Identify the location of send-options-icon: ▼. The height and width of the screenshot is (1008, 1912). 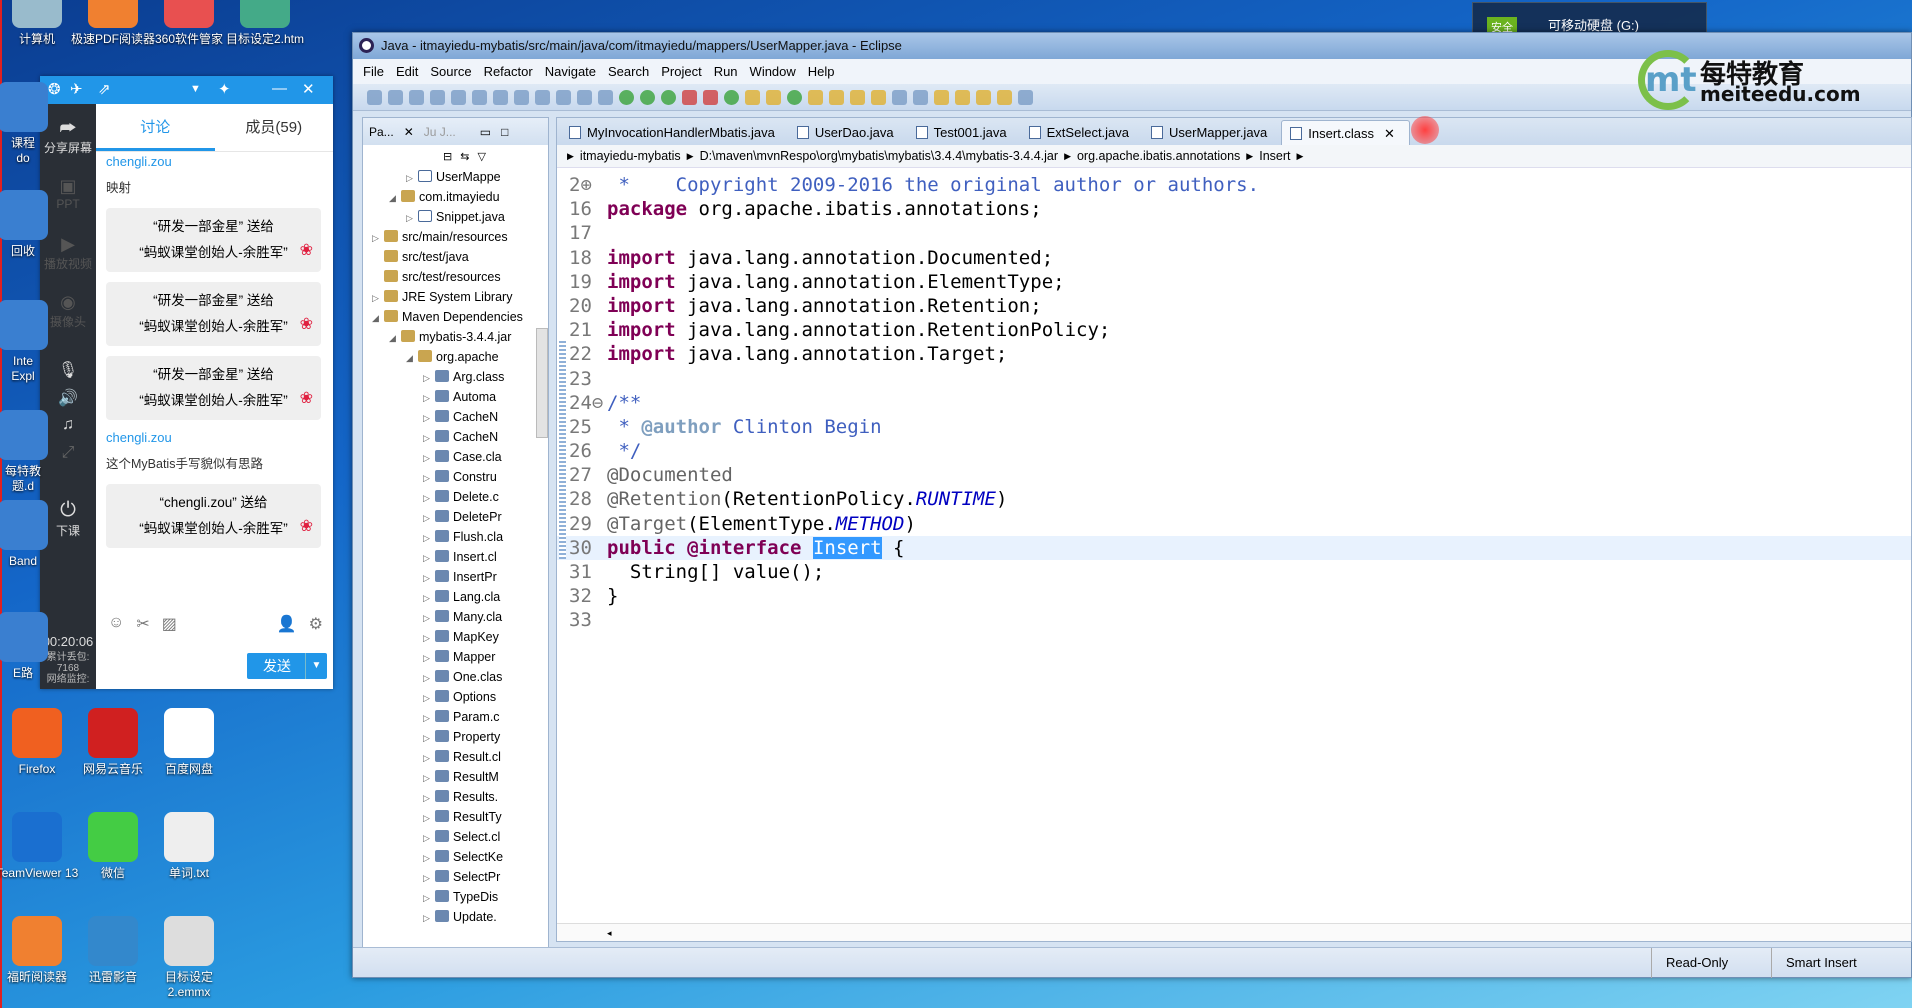
(316, 666).